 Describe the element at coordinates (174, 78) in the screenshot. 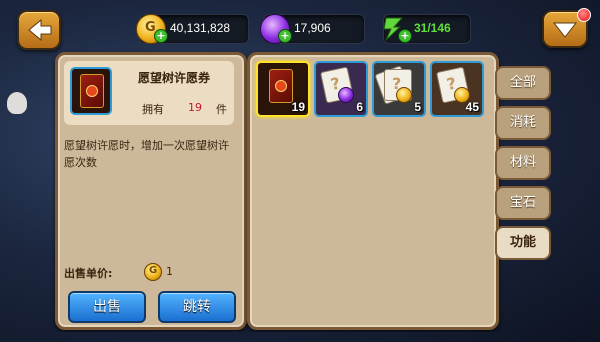

I see `item-name: 愿望树许愿券` at that location.